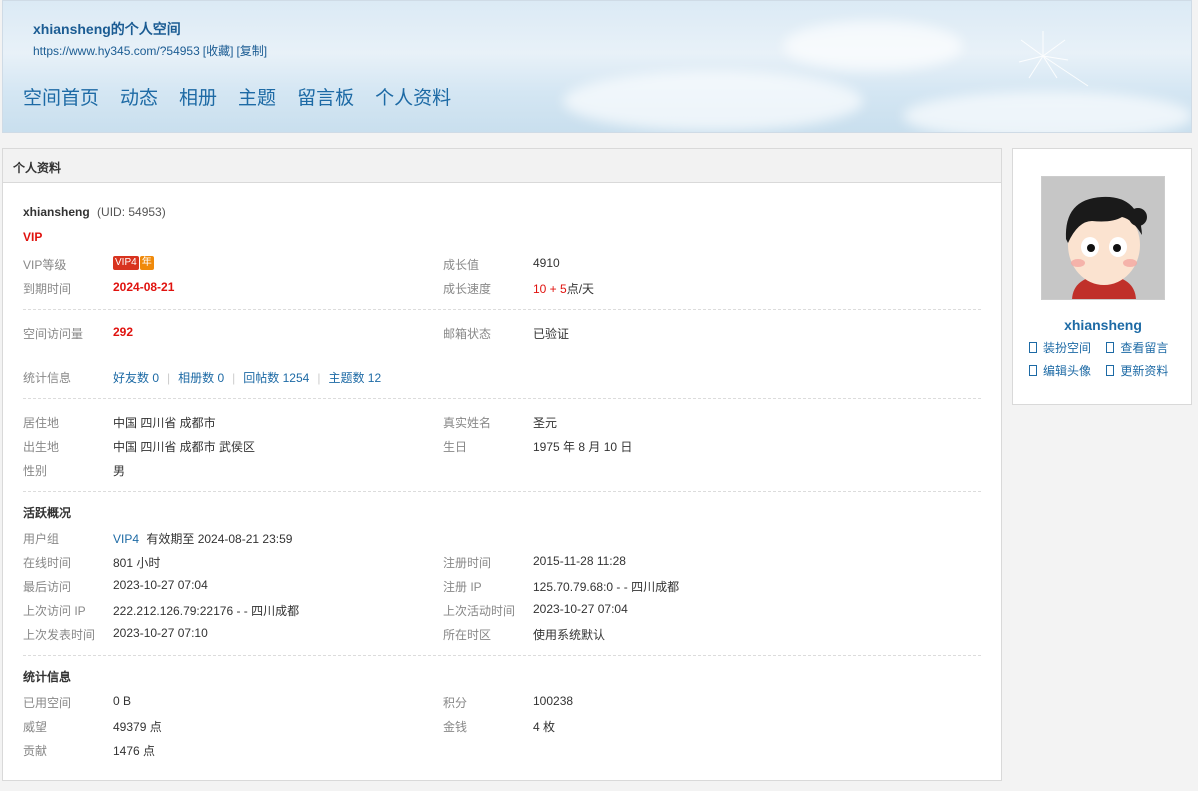 The height and width of the screenshot is (791, 1198). What do you see at coordinates (47, 677) in the screenshot?
I see `statistics-heading: 统计信息` at bounding box center [47, 677].